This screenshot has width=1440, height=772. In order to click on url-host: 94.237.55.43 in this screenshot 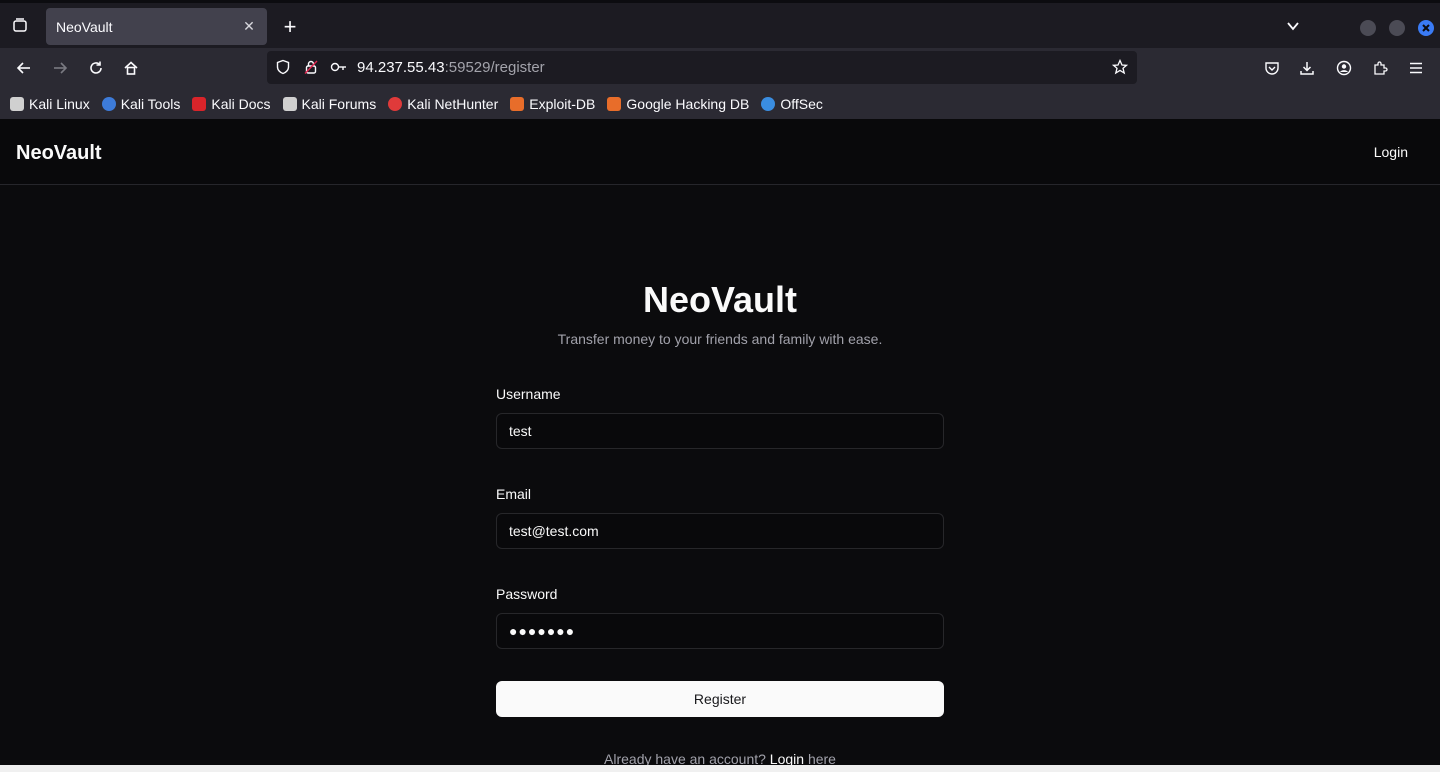, I will do `click(401, 67)`.